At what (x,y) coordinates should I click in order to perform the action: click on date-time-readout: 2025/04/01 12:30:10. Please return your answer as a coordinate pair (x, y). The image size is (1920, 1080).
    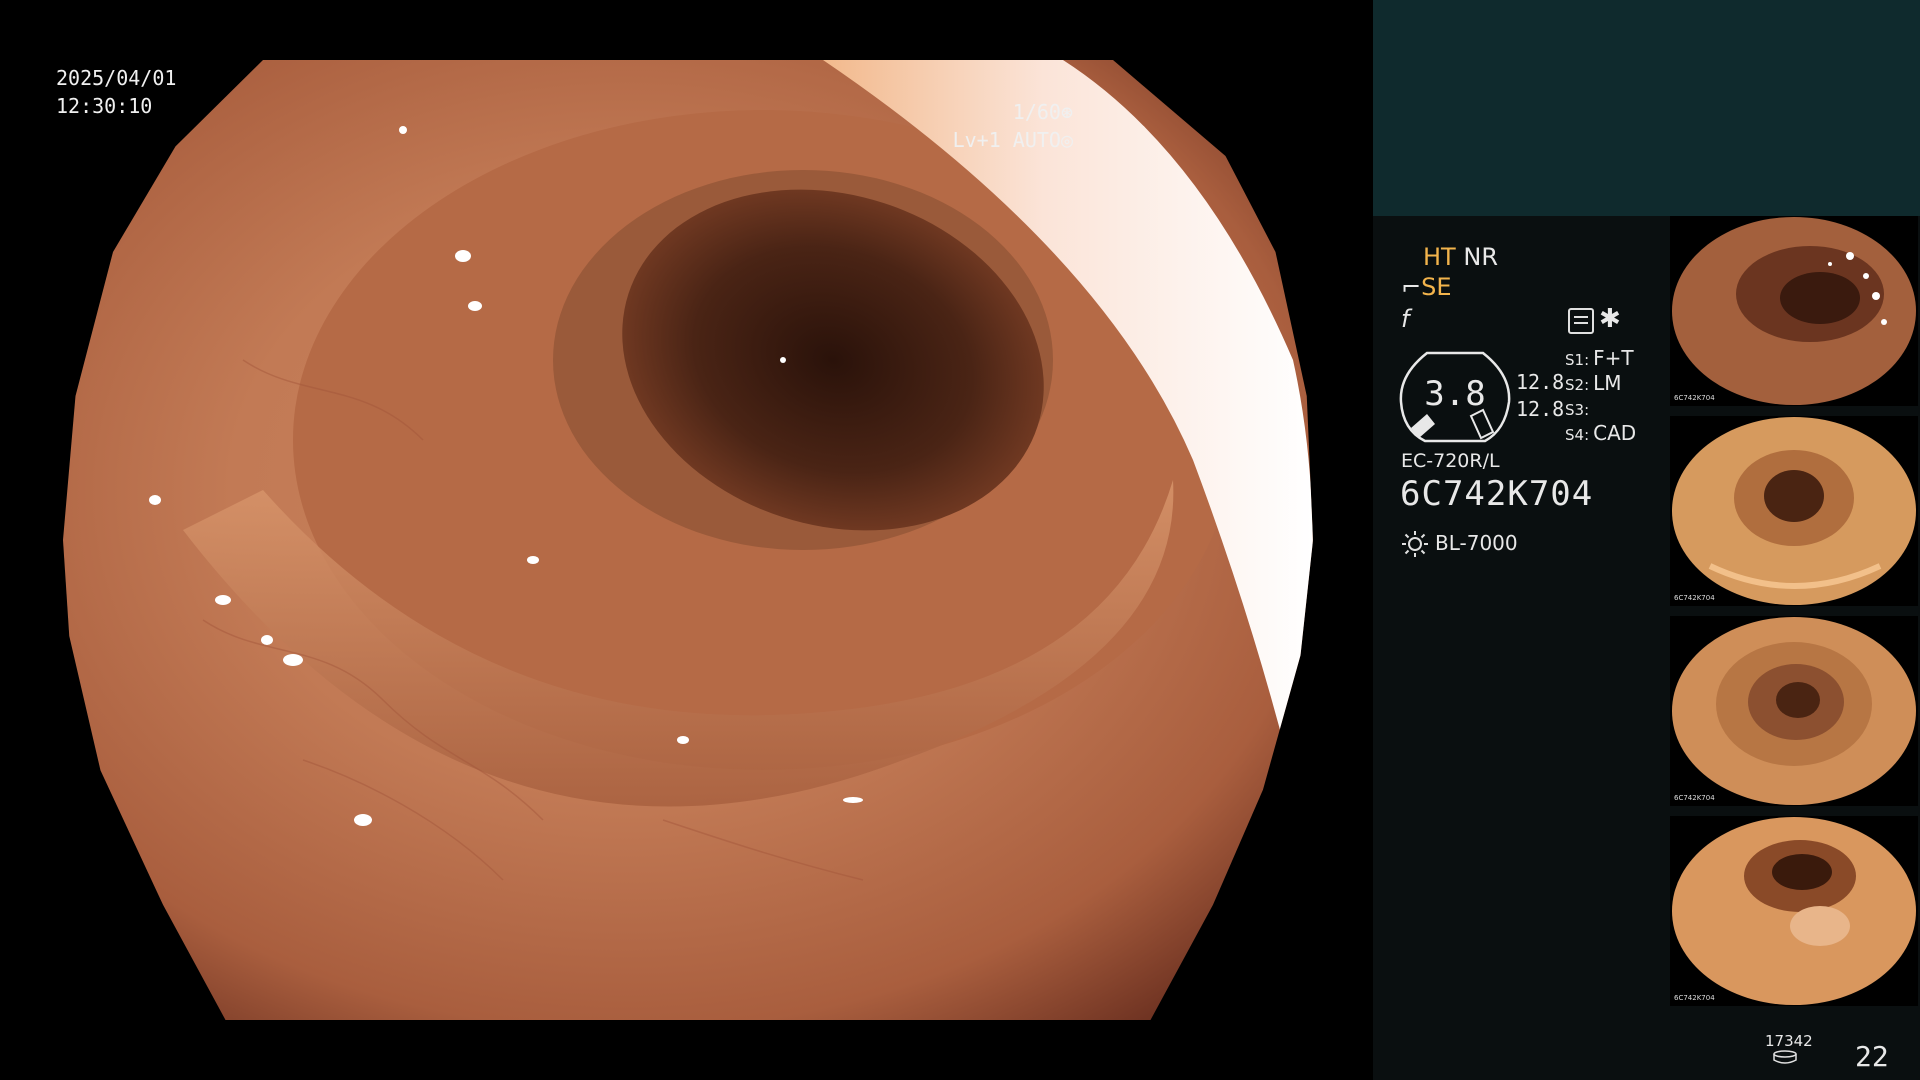
    Looking at the image, I should click on (116, 92).